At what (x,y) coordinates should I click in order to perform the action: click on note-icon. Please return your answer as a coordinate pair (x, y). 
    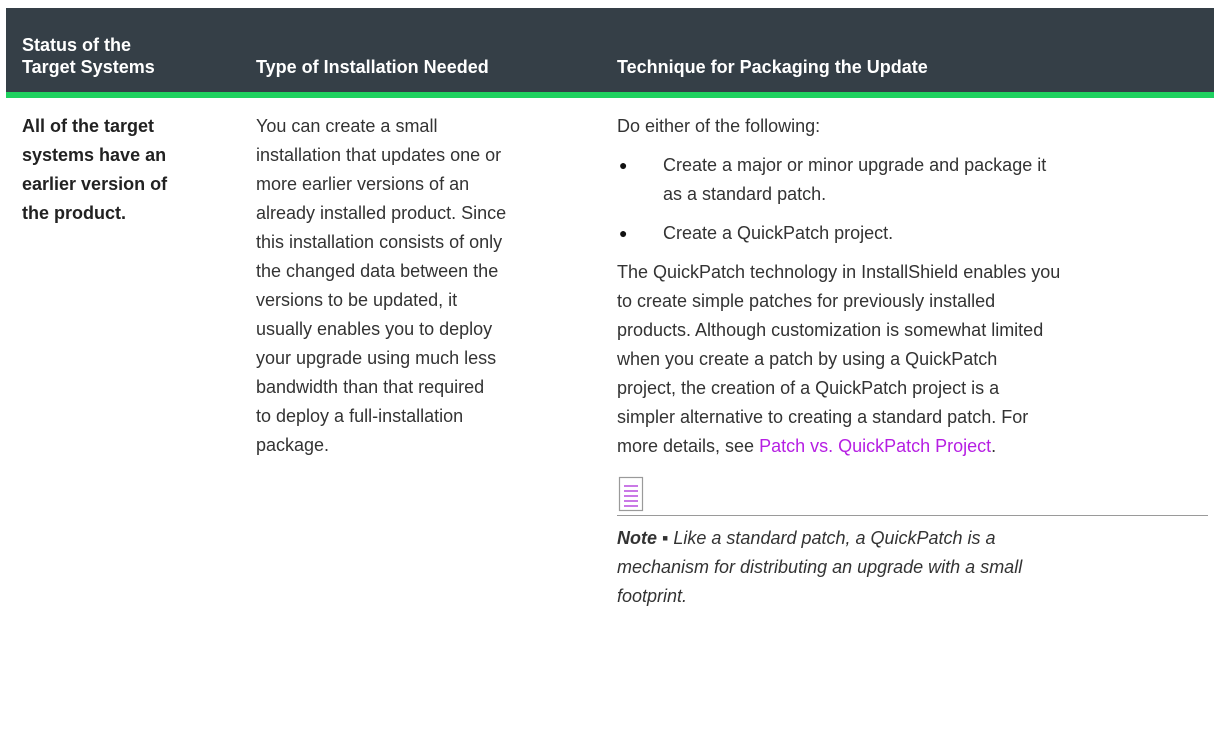
    Looking at the image, I should click on (912, 495).